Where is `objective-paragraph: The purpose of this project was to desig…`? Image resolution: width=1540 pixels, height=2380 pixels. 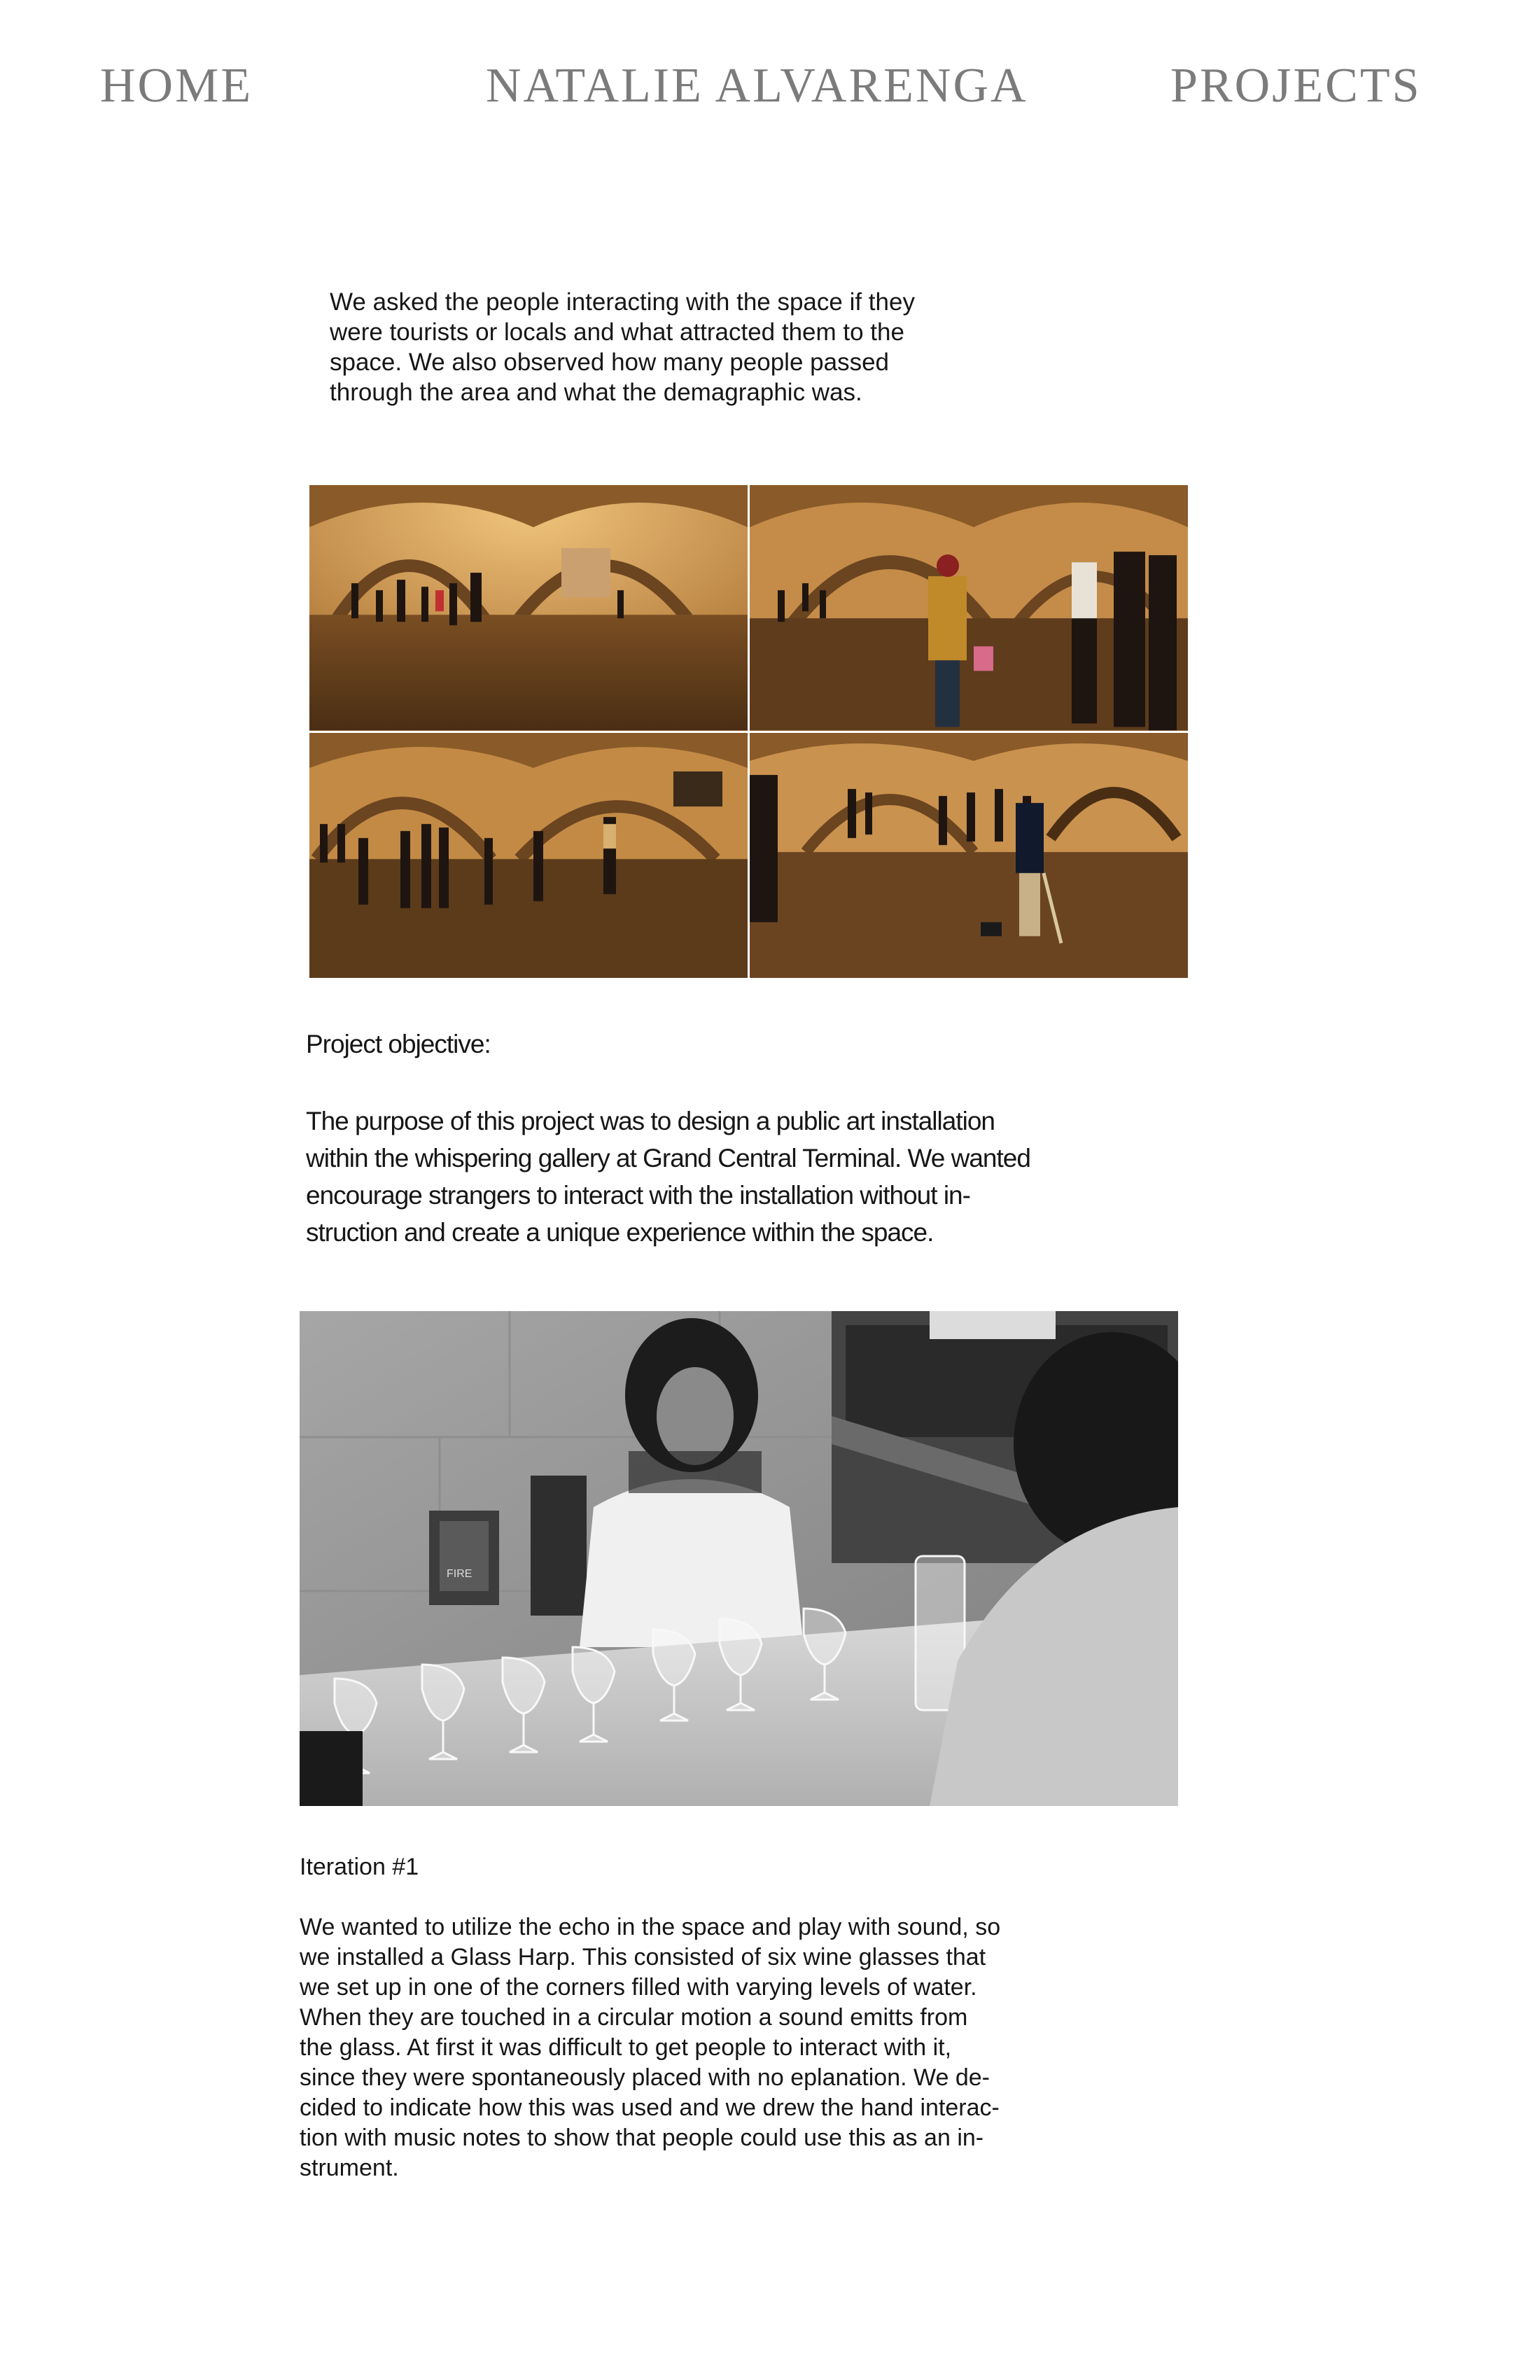 objective-paragraph: The purpose of this project was to desig… is located at coordinates (668, 1177).